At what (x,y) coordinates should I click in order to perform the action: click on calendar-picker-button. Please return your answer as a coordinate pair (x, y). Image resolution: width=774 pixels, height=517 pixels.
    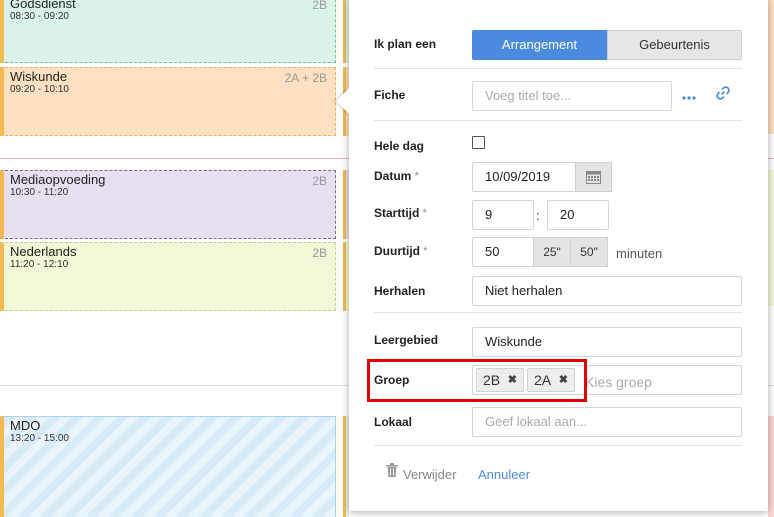
    Looking at the image, I should click on (593, 177).